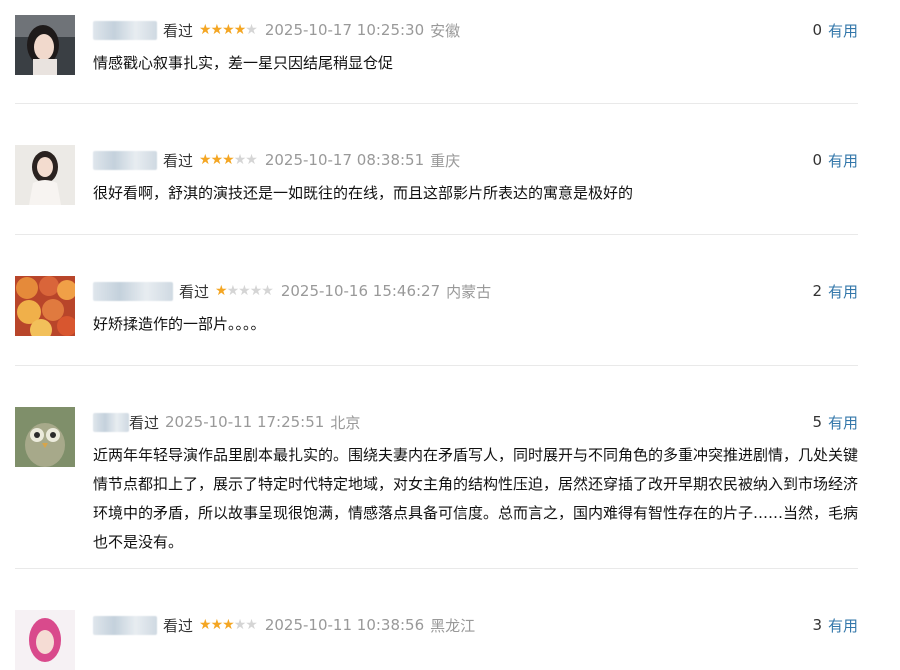 The image size is (900, 670). Describe the element at coordinates (344, 160) in the screenshot. I see `review-time: 2025-10-17 08:38:51` at that location.